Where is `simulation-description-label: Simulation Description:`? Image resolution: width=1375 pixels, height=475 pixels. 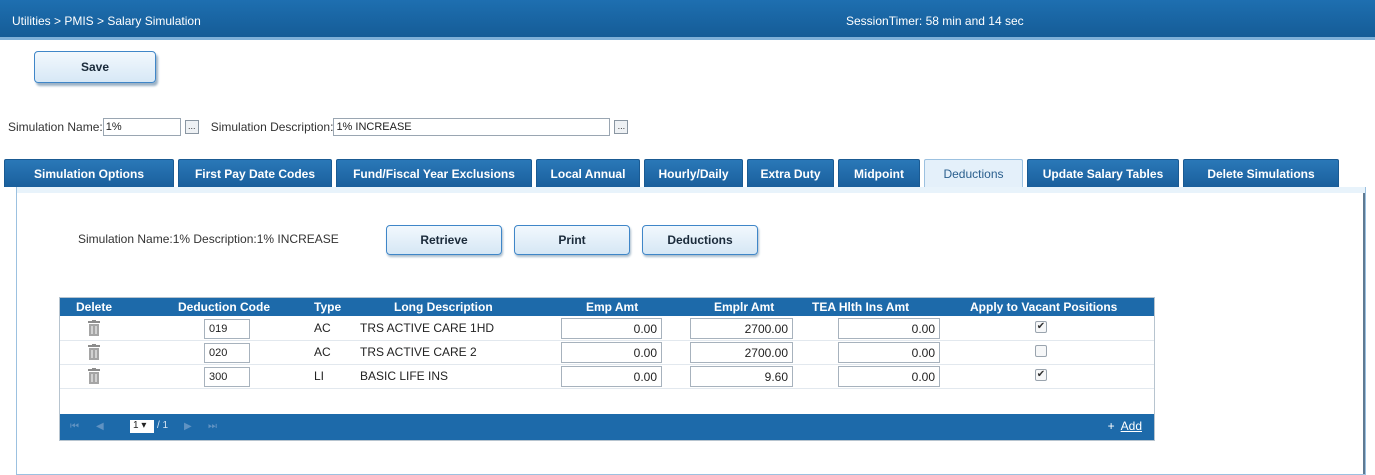 simulation-description-label: Simulation Description: is located at coordinates (272, 127).